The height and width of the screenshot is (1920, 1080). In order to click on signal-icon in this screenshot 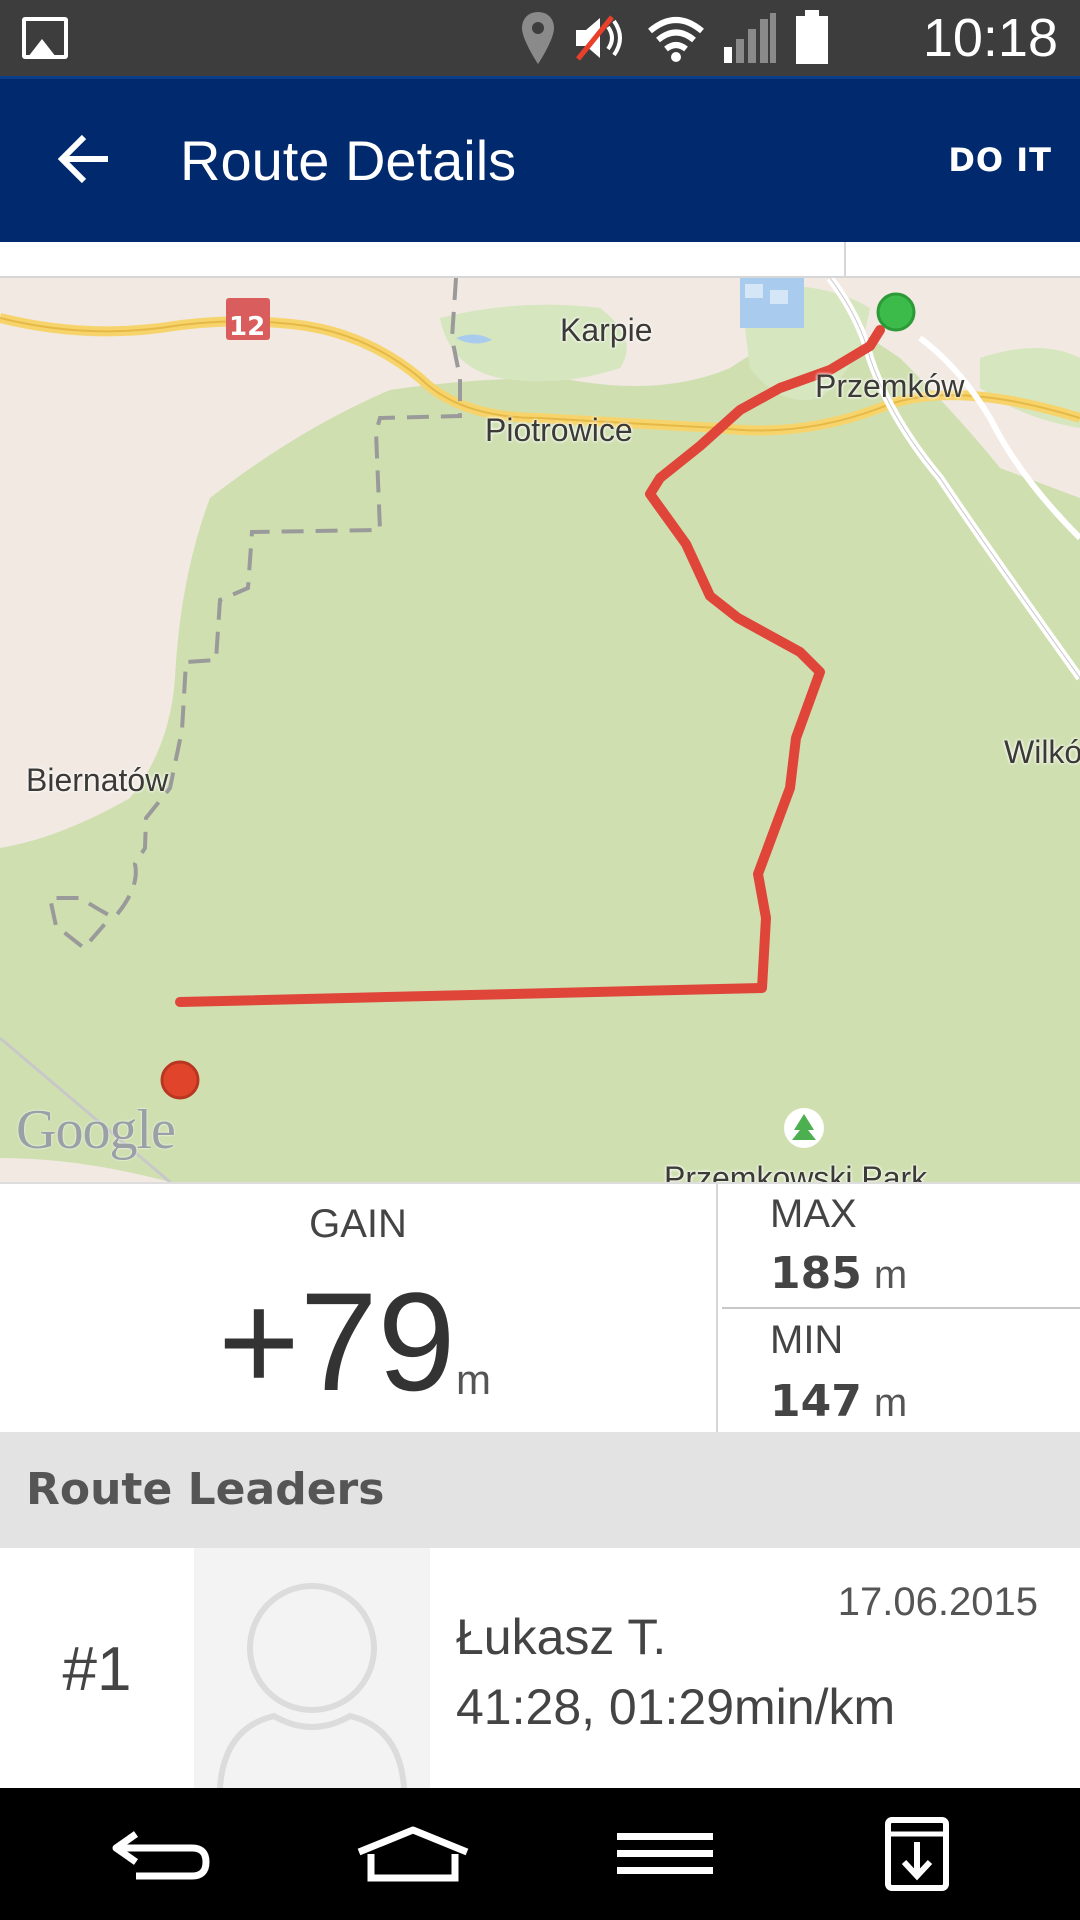, I will do `click(750, 38)`.